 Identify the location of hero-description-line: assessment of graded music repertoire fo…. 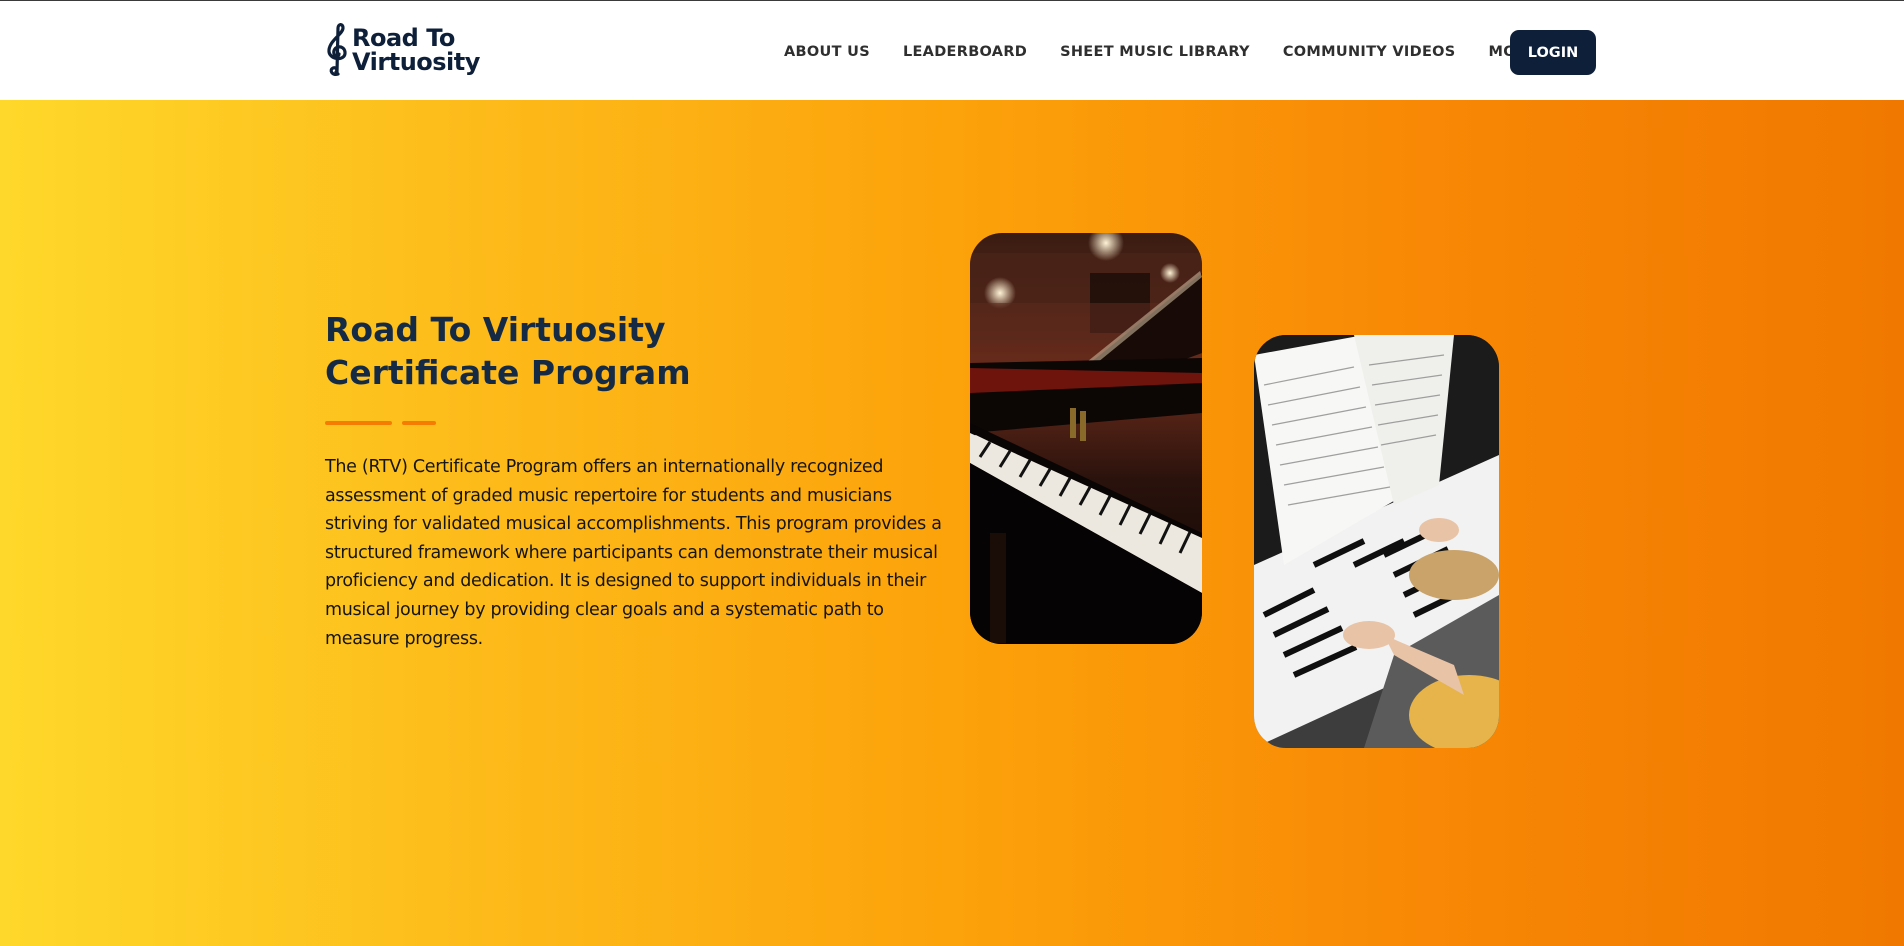
(608, 495).